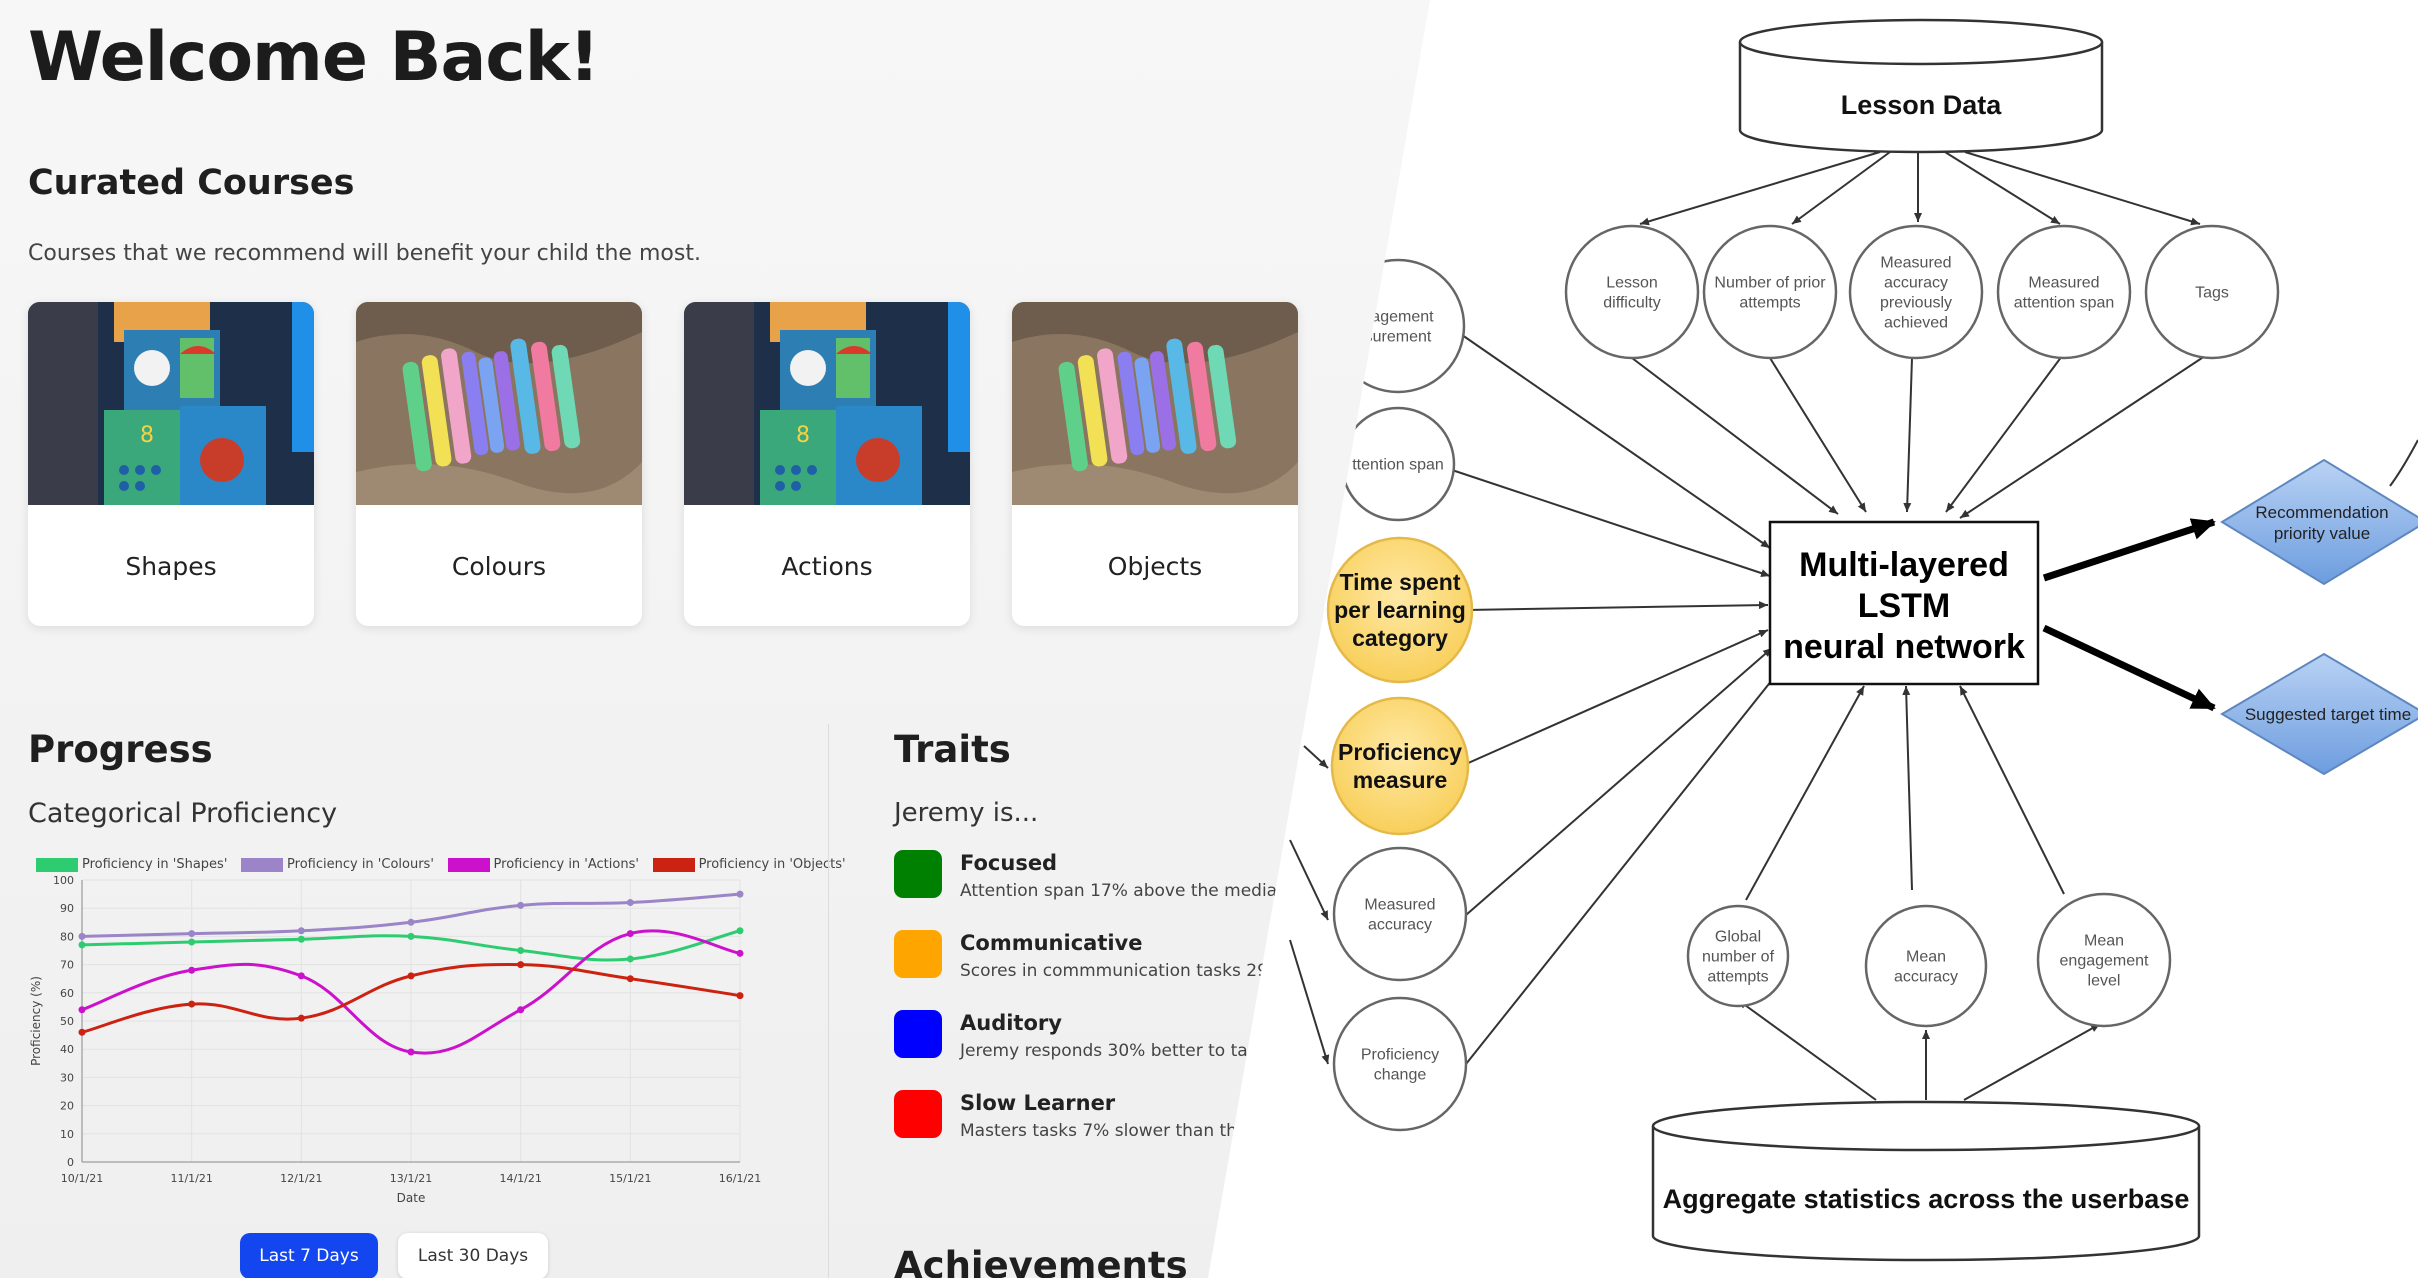 The width and height of the screenshot is (2418, 1278). What do you see at coordinates (337, 864) in the screenshot?
I see `legend-item-colours: Proficiency in 'Colours'` at bounding box center [337, 864].